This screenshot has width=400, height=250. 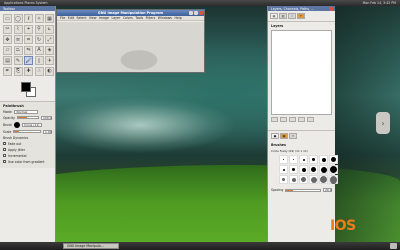 What do you see at coordinates (7, 39) in the screenshot?
I see `move-icon: ✥` at bounding box center [7, 39].